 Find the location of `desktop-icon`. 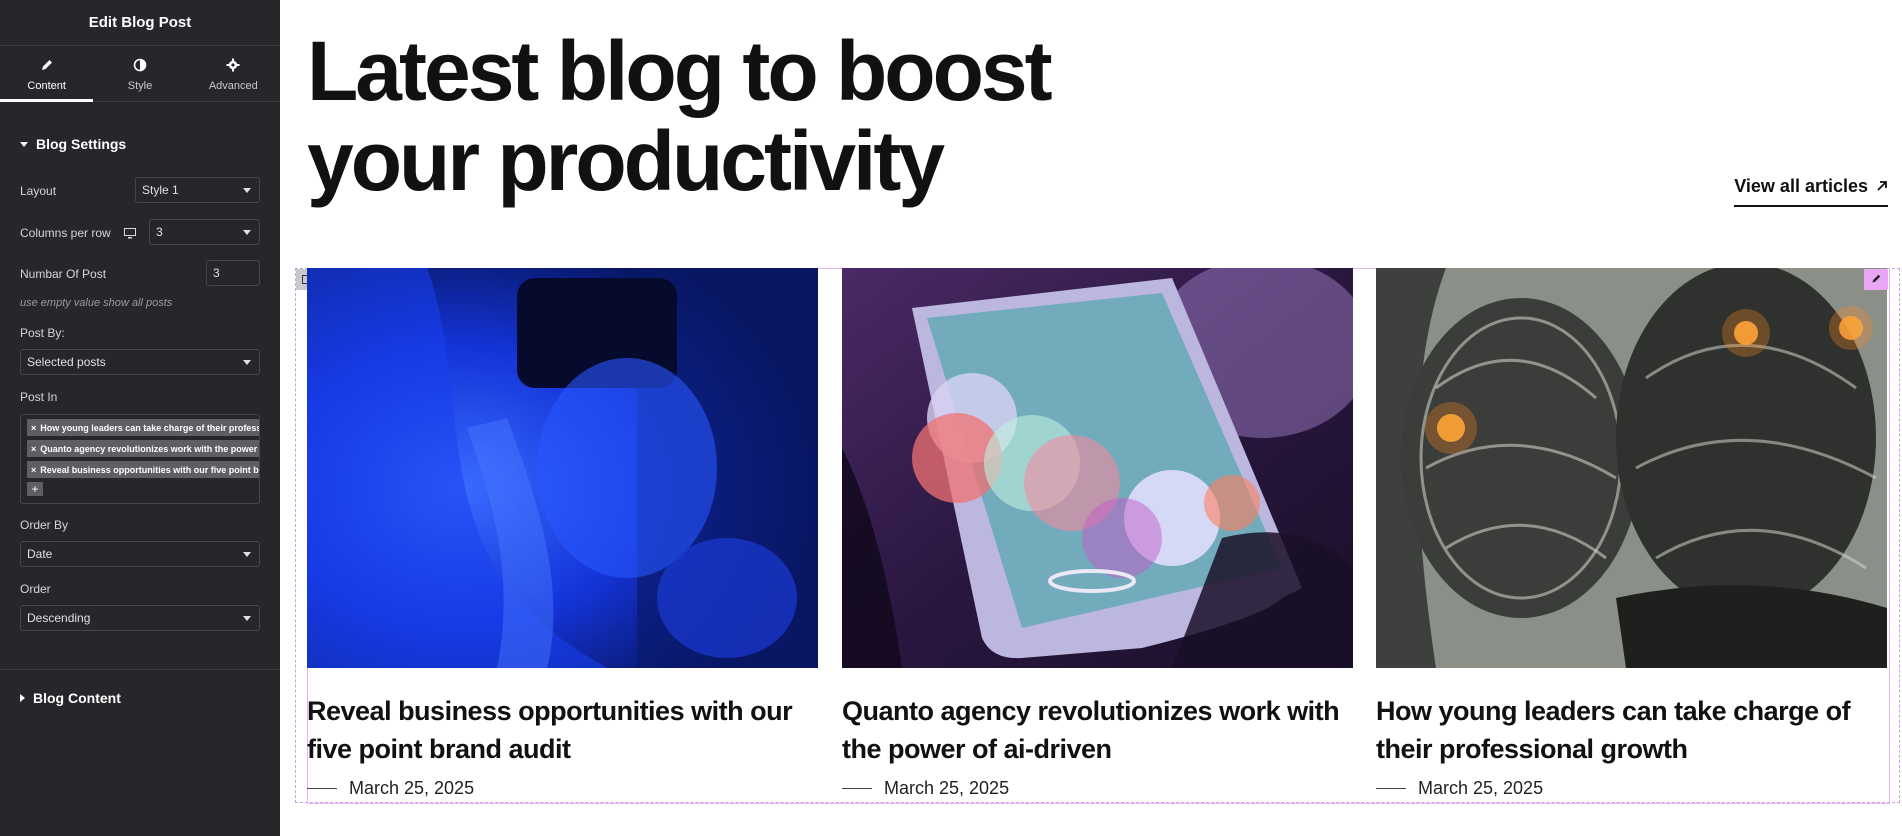

desktop-icon is located at coordinates (130, 235).